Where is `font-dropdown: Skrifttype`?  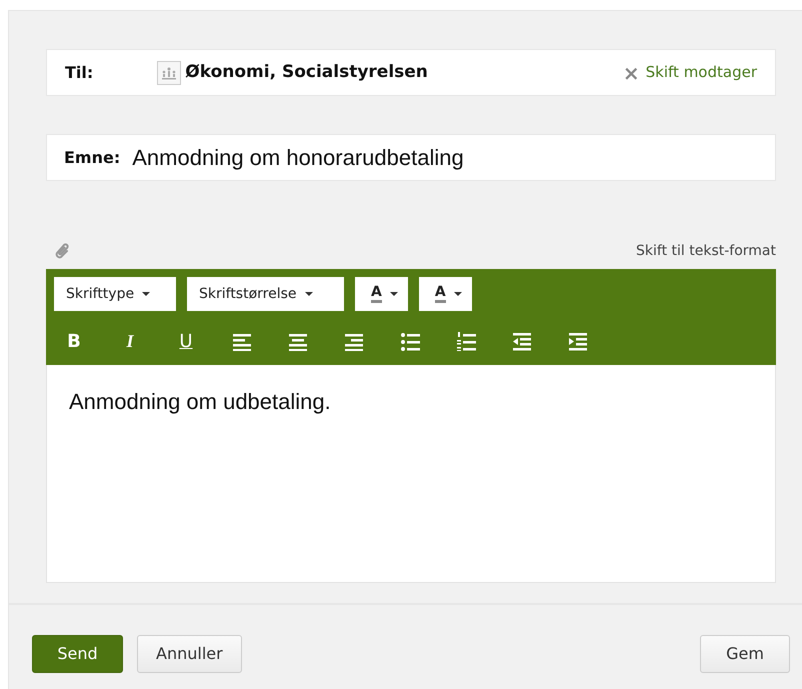
font-dropdown: Skrifttype is located at coordinates (115, 294).